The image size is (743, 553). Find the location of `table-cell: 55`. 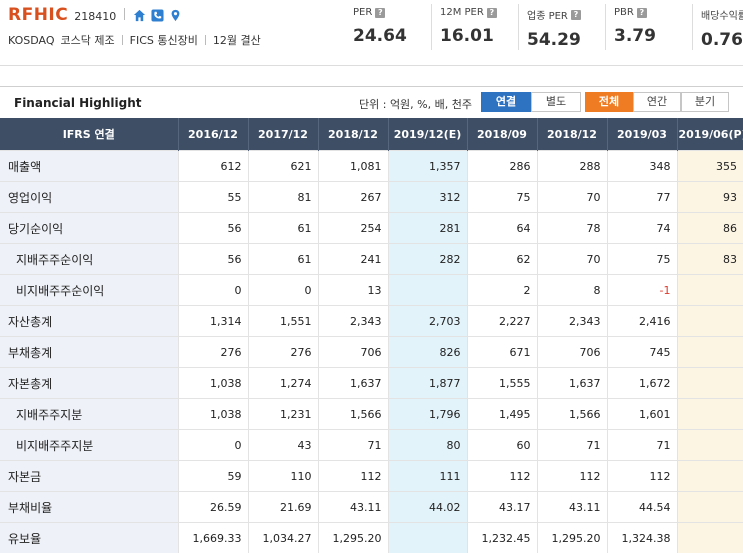

table-cell: 55 is located at coordinates (213, 197).